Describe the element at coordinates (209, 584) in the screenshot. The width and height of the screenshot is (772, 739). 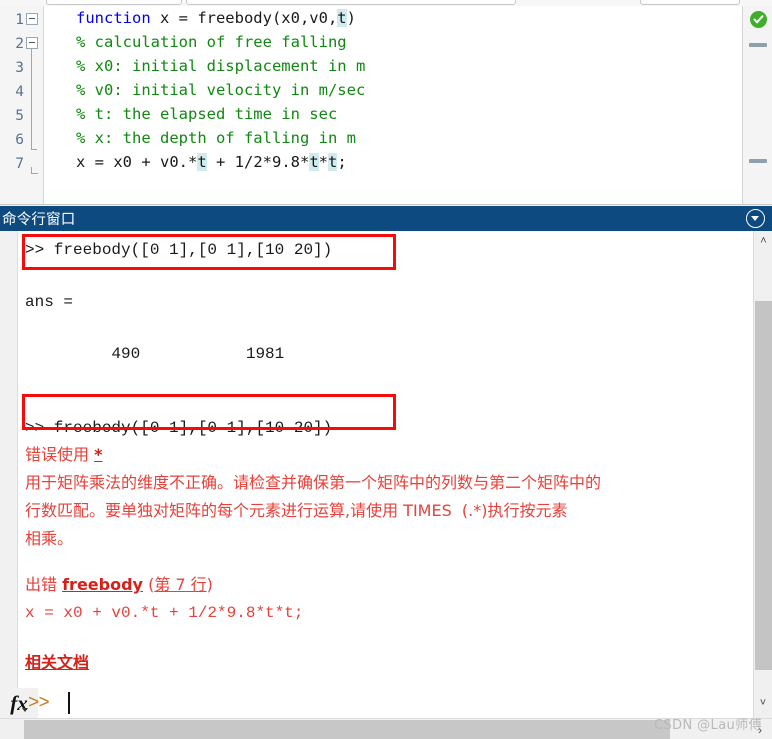
I see `error-location-close: )` at that location.